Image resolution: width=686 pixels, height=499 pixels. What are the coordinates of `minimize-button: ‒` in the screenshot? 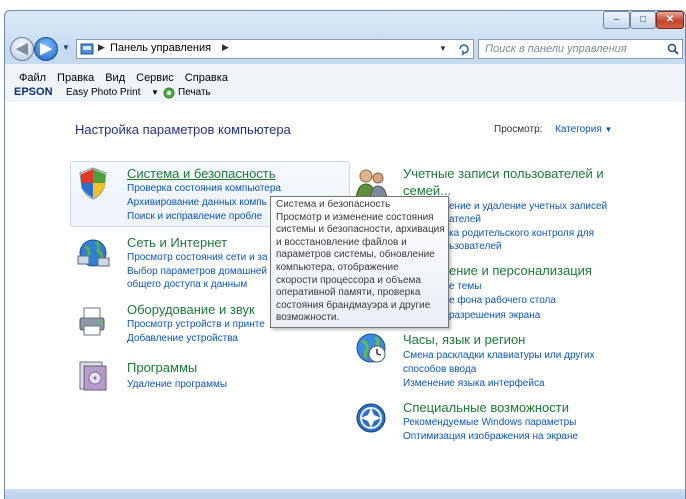 It's located at (616, 20).